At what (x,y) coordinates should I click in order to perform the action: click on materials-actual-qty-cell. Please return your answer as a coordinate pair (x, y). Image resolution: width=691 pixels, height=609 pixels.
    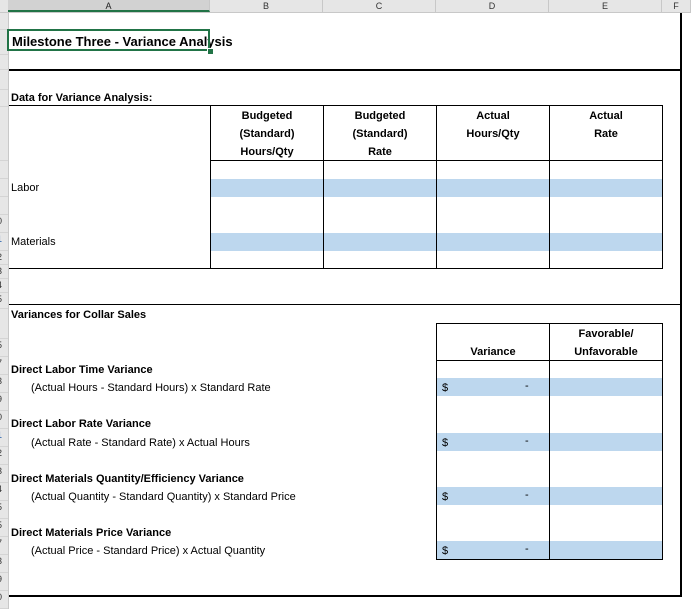
    Looking at the image, I should click on (493, 242).